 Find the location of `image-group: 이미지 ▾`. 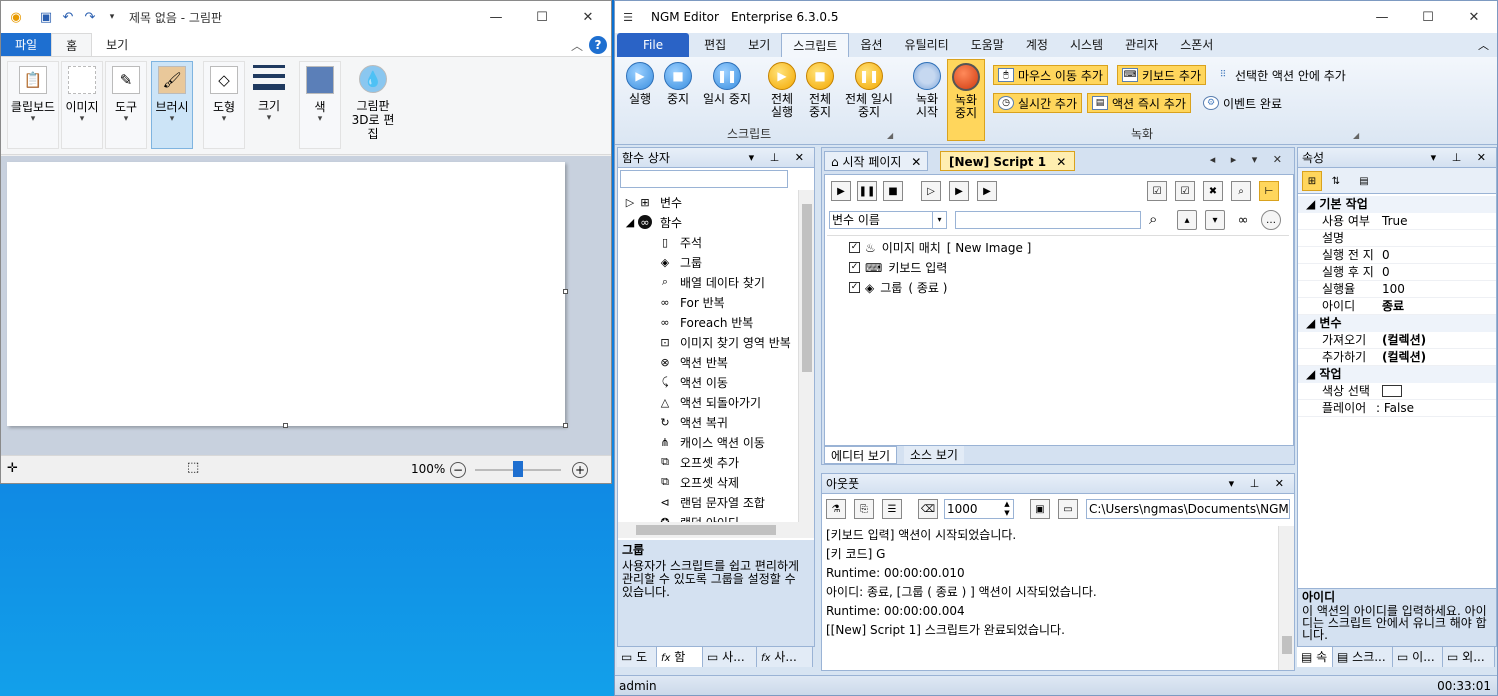

image-group: 이미지 ▾ is located at coordinates (82, 105).